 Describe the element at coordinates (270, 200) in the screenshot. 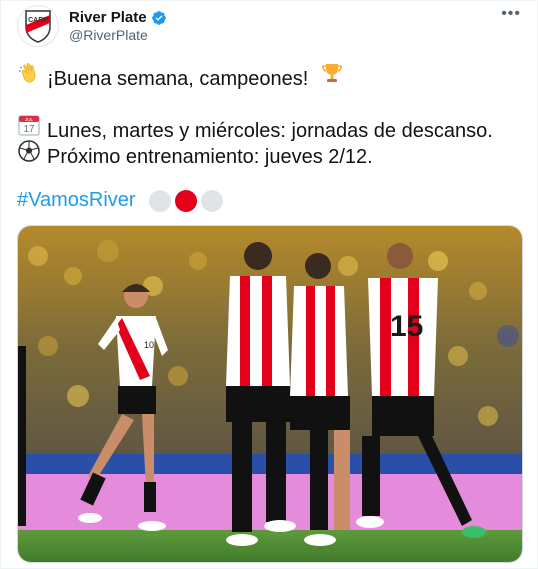

I see `tweet-line-hashtag: #VamosRiver` at that location.